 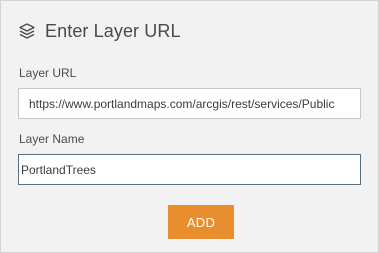 I want to click on panel-header: Enter Layer URL, so click(x=99, y=31).